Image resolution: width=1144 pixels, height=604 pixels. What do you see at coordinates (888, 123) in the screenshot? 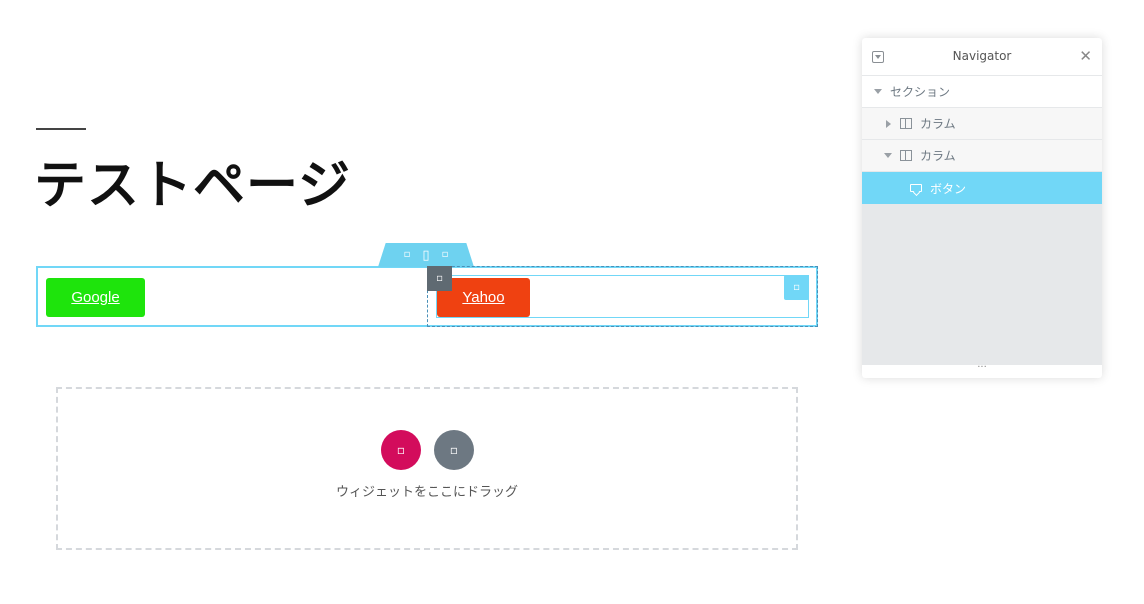
I see `caret-right-icon` at bounding box center [888, 123].